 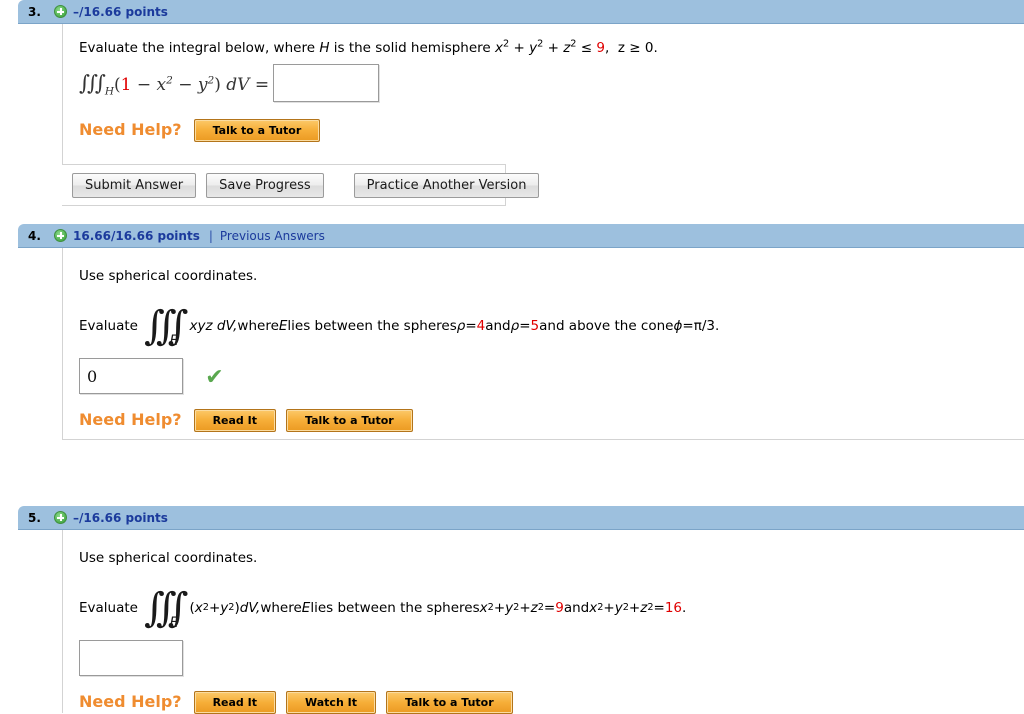 What do you see at coordinates (533, 48) in the screenshot?
I see `prompt-var-y: y` at bounding box center [533, 48].